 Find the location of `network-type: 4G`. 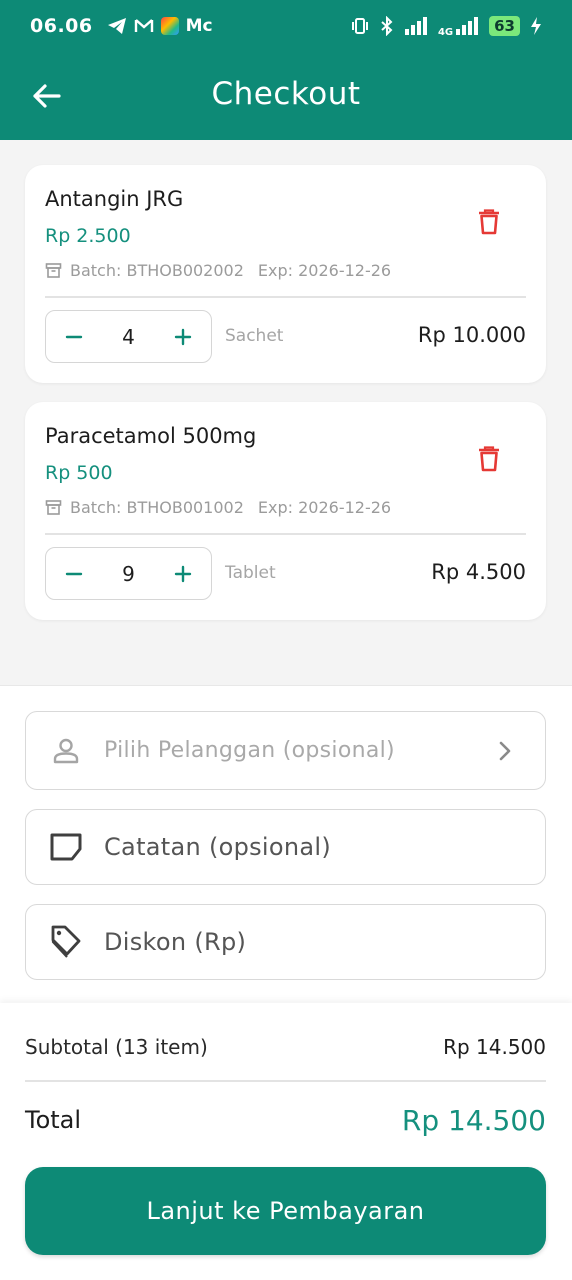

network-type: 4G is located at coordinates (445, 32).